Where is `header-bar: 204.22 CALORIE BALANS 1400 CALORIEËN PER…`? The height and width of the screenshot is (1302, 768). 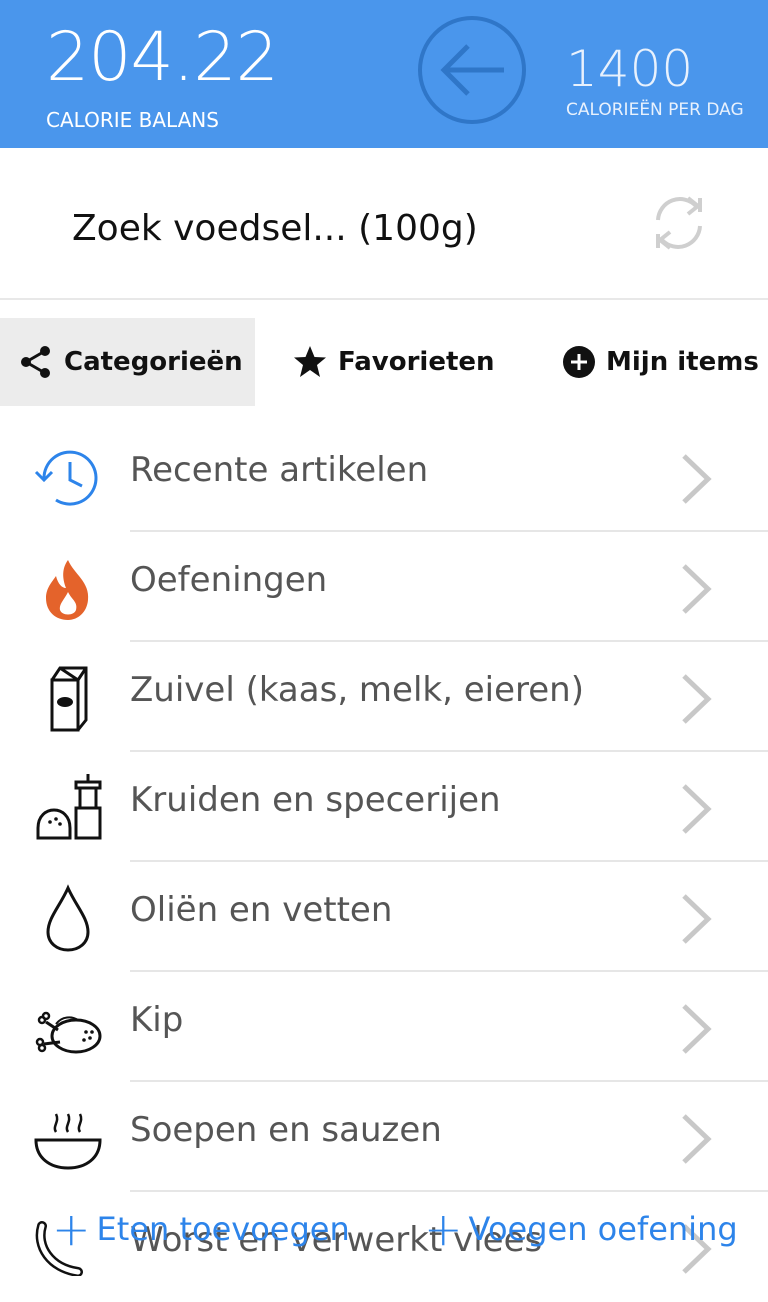 header-bar: 204.22 CALORIE BALANS 1400 CALORIEËN PER… is located at coordinates (384, 74).